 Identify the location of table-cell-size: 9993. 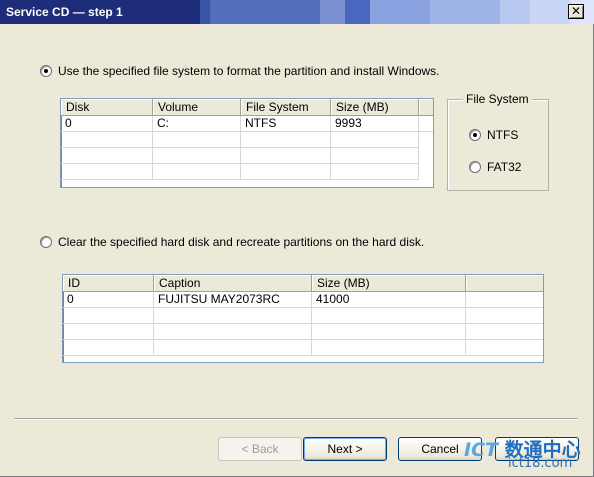
(375, 124).